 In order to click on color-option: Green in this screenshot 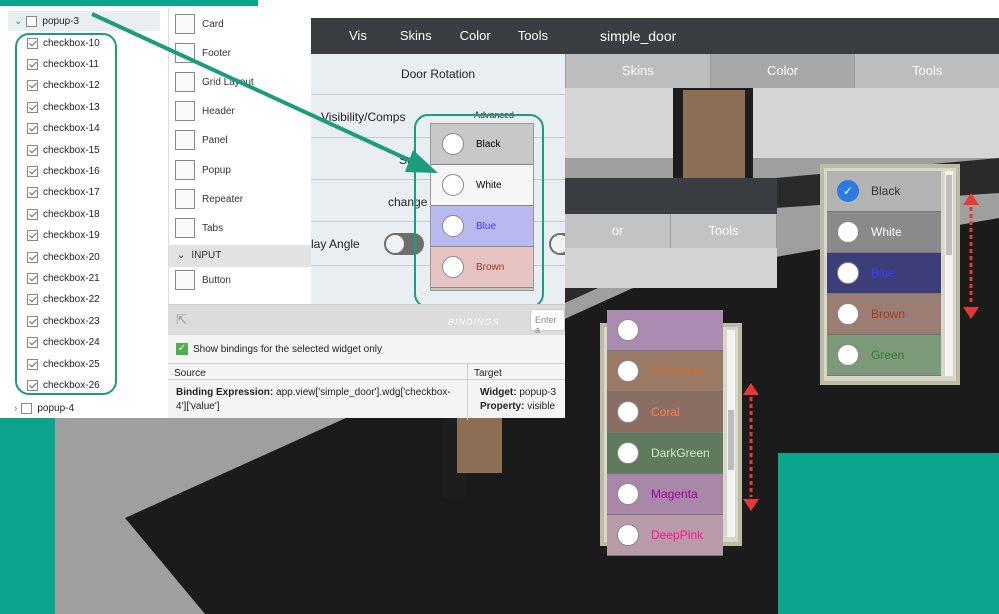, I will do `click(884, 355)`.